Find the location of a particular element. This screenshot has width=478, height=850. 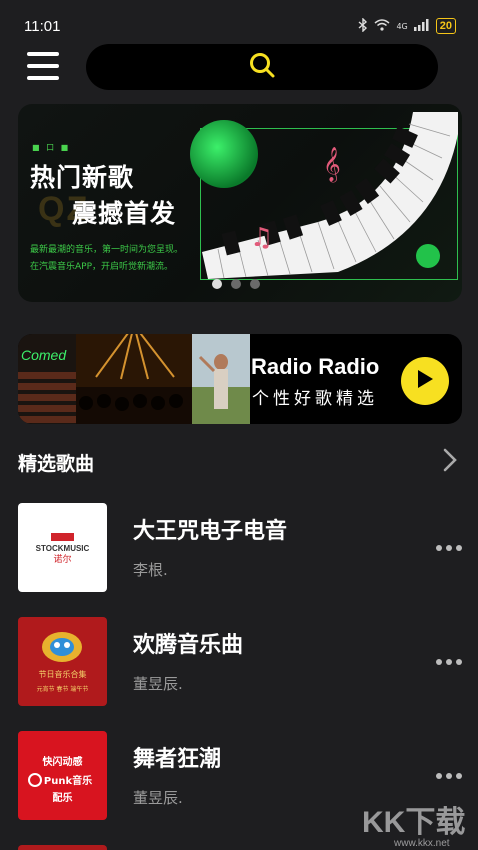

banner-title: 热门新歌 is located at coordinates (82, 177).